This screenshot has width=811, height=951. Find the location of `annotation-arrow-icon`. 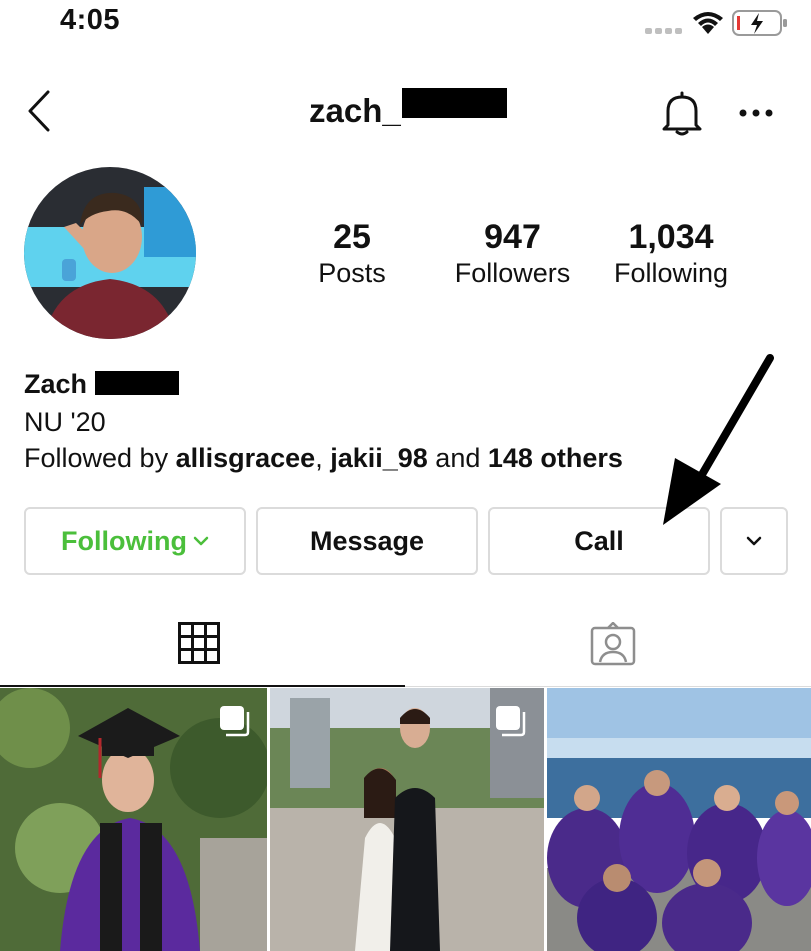

annotation-arrow-icon is located at coordinates (718, 439).